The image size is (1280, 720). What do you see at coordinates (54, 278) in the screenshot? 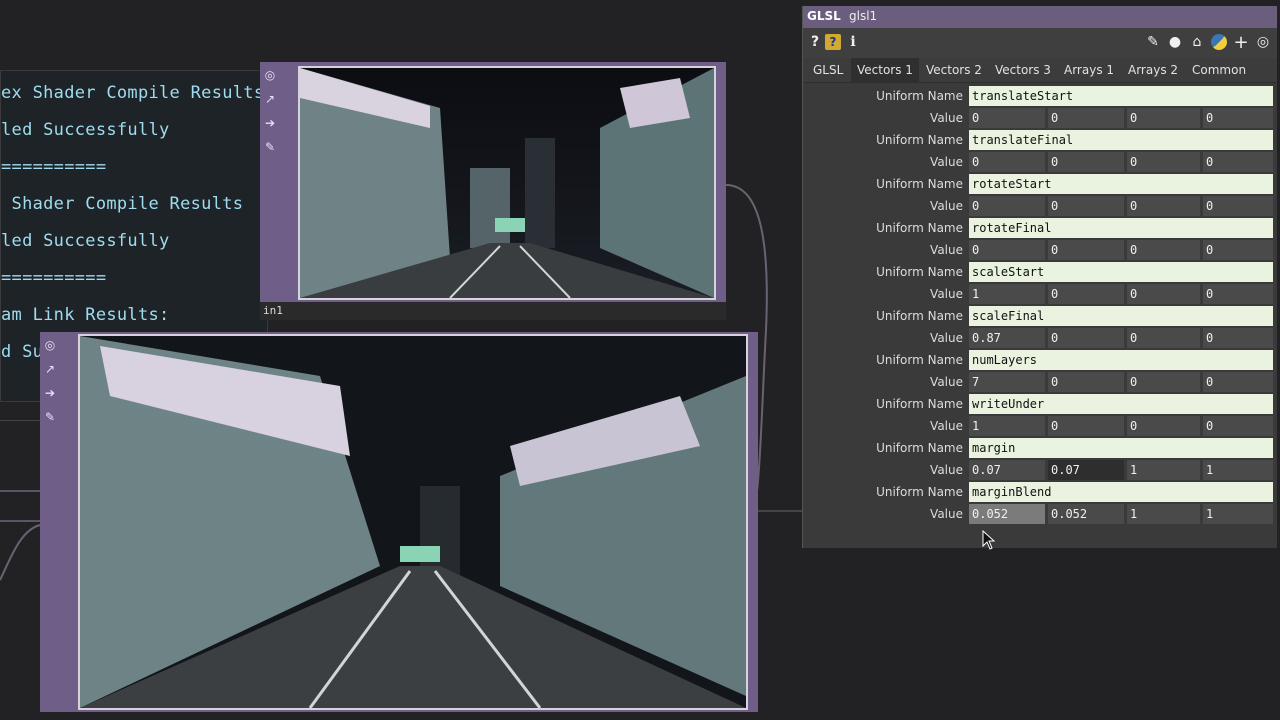
I see `code-line: ==========` at bounding box center [54, 278].